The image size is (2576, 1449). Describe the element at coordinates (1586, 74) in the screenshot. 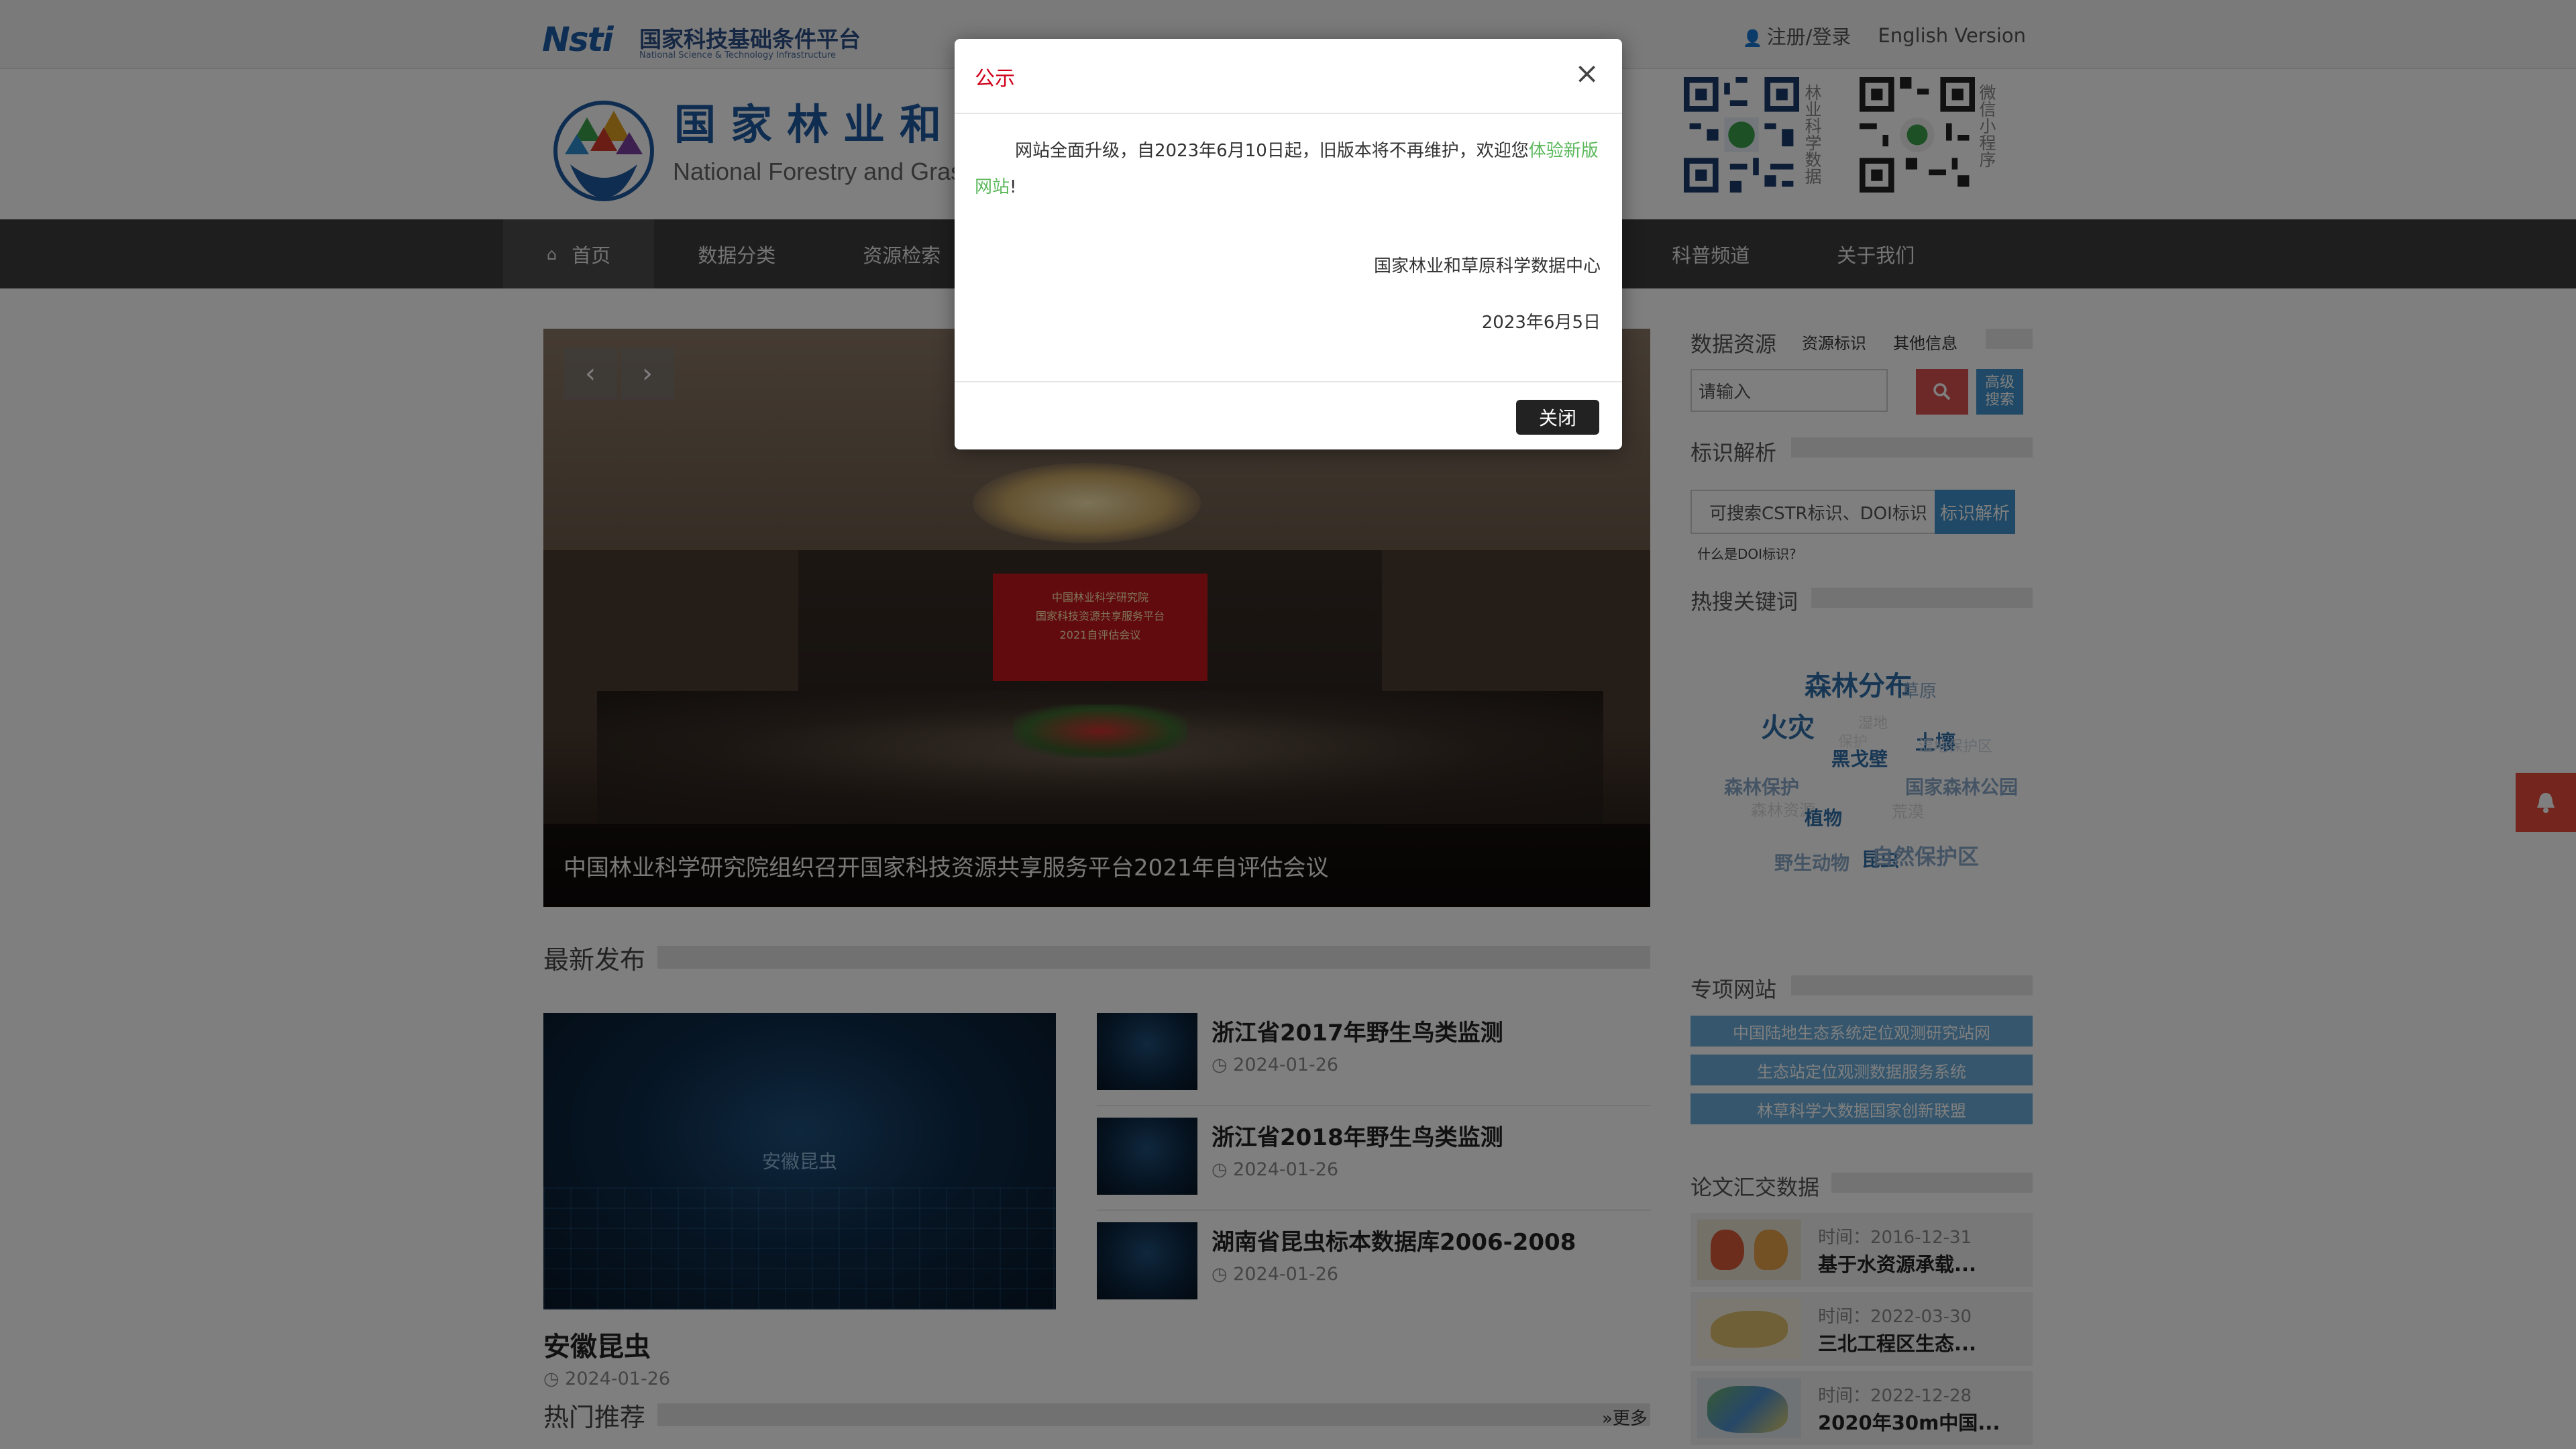

I see `modal-close-icon: ×` at that location.